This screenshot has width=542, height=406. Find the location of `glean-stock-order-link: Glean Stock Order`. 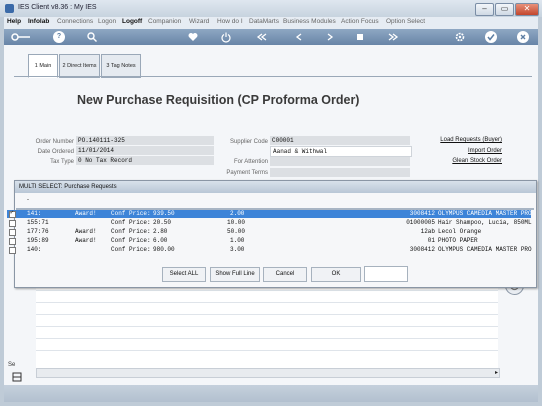

glean-stock-order-link: Glean Stock Order is located at coordinates (461, 161).